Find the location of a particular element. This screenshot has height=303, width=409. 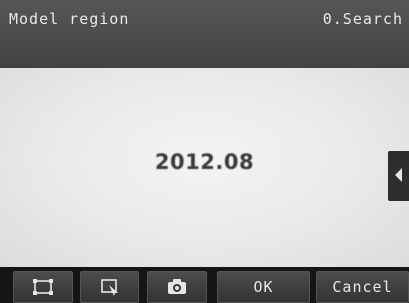

rectangle-region-icon is located at coordinates (43, 287).